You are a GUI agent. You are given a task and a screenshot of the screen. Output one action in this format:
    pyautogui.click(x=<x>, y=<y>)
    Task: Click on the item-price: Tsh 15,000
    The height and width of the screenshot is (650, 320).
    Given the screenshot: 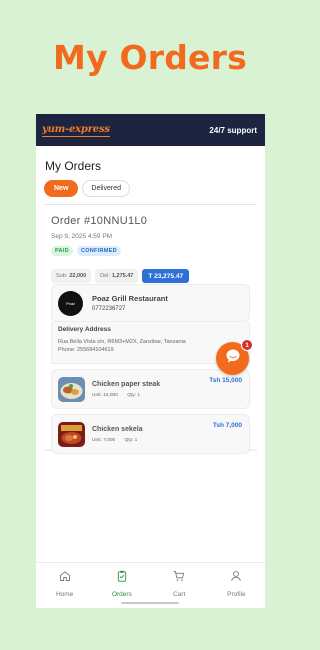 What is the action you would take?
    pyautogui.click(x=225, y=380)
    